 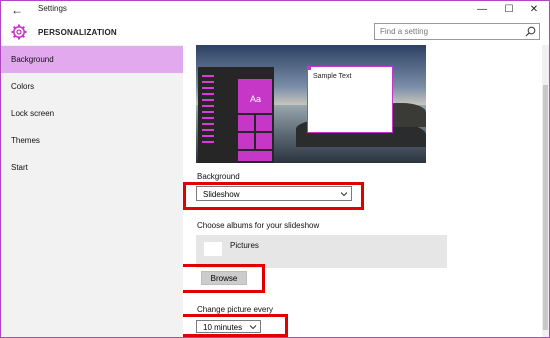 I want to click on sidebar-item-themes: Themes, so click(x=92, y=140).